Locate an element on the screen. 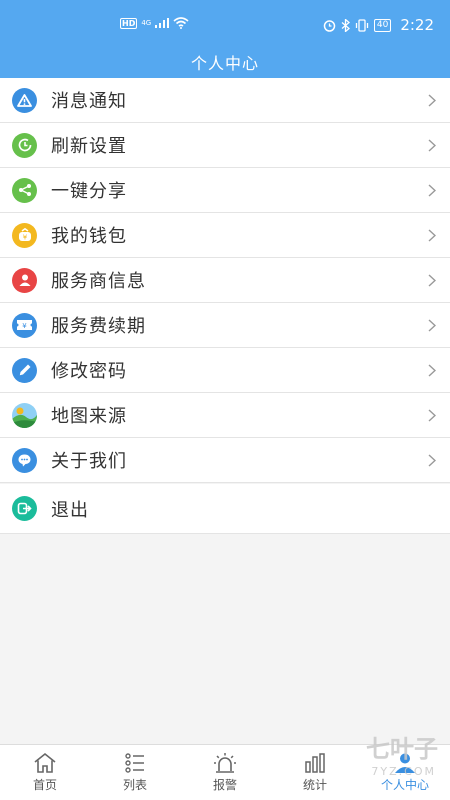 This screenshot has width=450, height=800. menu-item-map-source: 地图来源 is located at coordinates (225, 415).